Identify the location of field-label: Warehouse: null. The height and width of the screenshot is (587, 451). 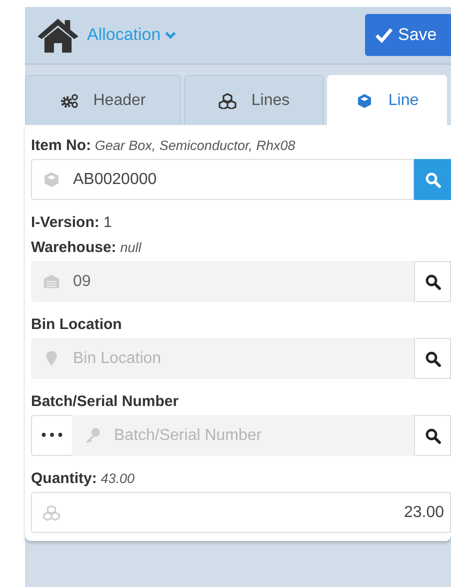
(86, 247).